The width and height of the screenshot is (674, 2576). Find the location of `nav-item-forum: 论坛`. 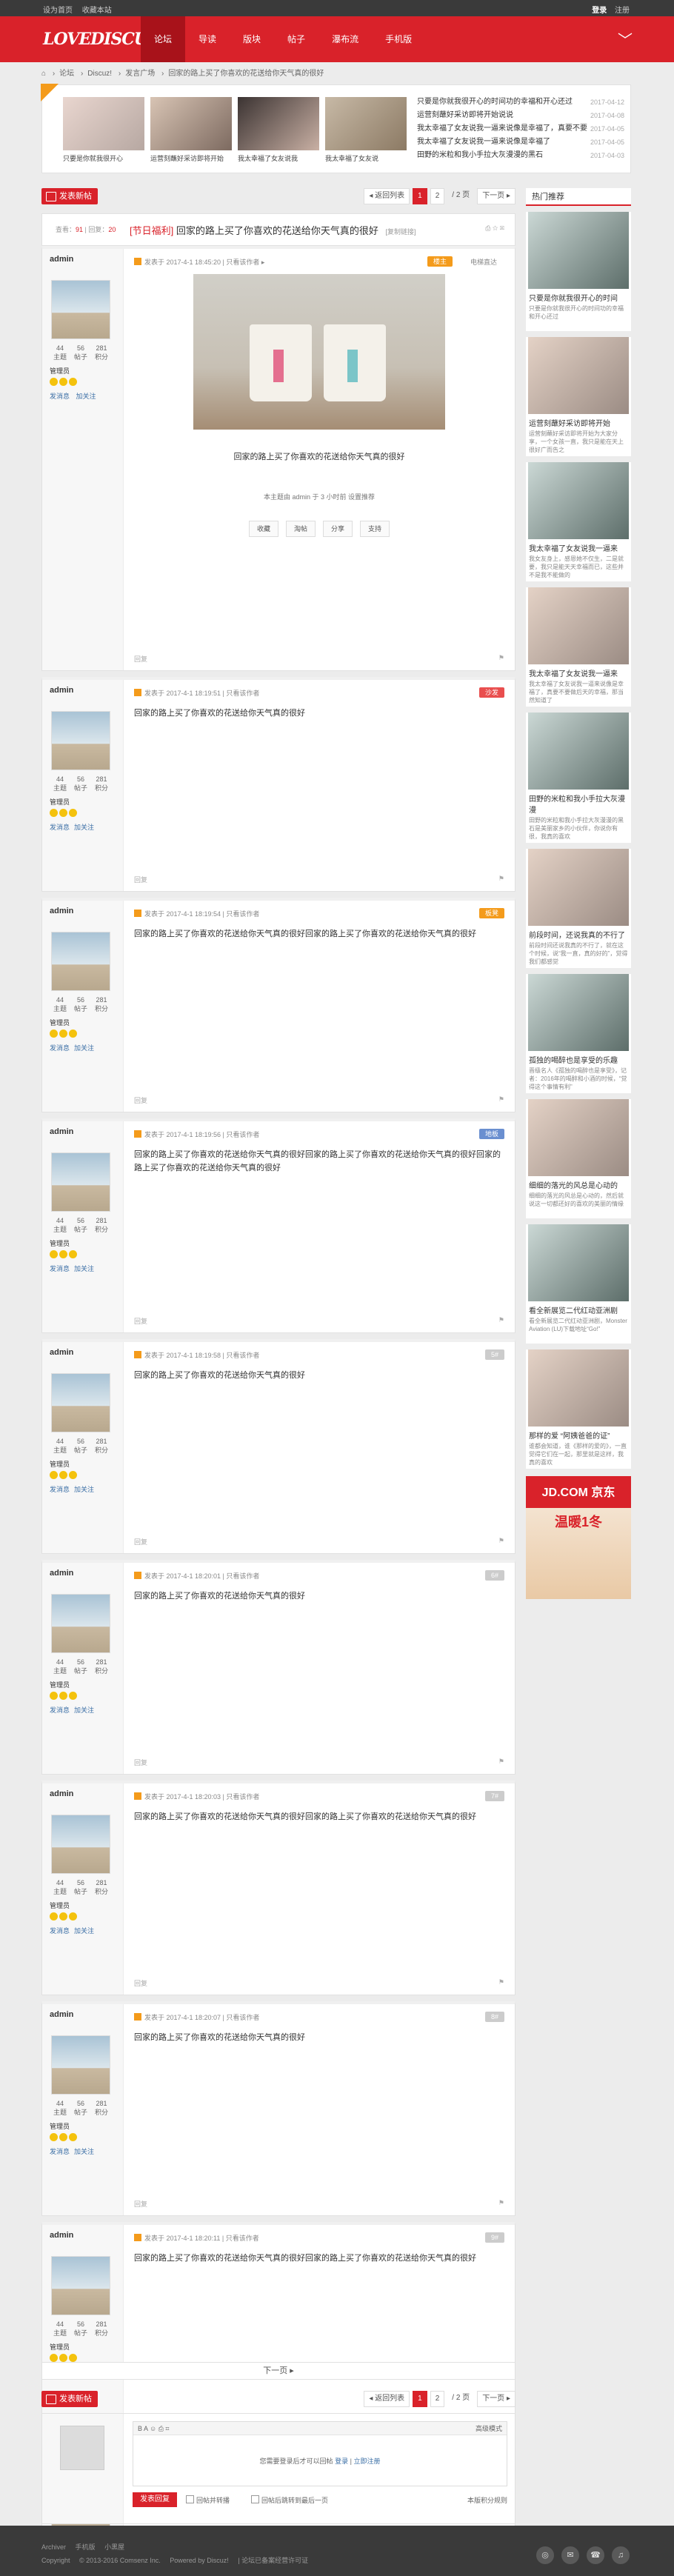

nav-item-forum: 论坛 is located at coordinates (164, 39).